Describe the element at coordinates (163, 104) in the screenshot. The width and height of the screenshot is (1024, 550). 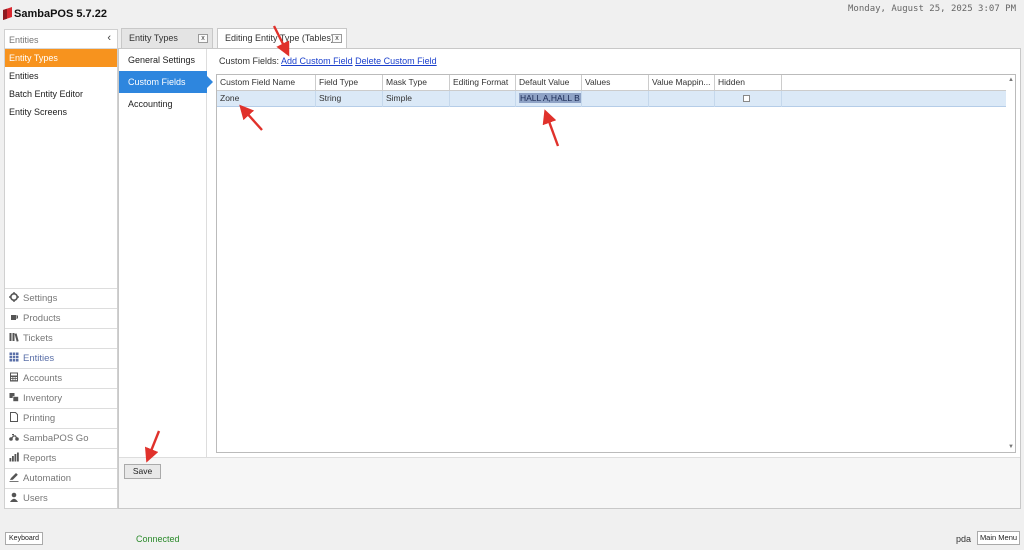
I see `section-accounting: Accounting` at that location.